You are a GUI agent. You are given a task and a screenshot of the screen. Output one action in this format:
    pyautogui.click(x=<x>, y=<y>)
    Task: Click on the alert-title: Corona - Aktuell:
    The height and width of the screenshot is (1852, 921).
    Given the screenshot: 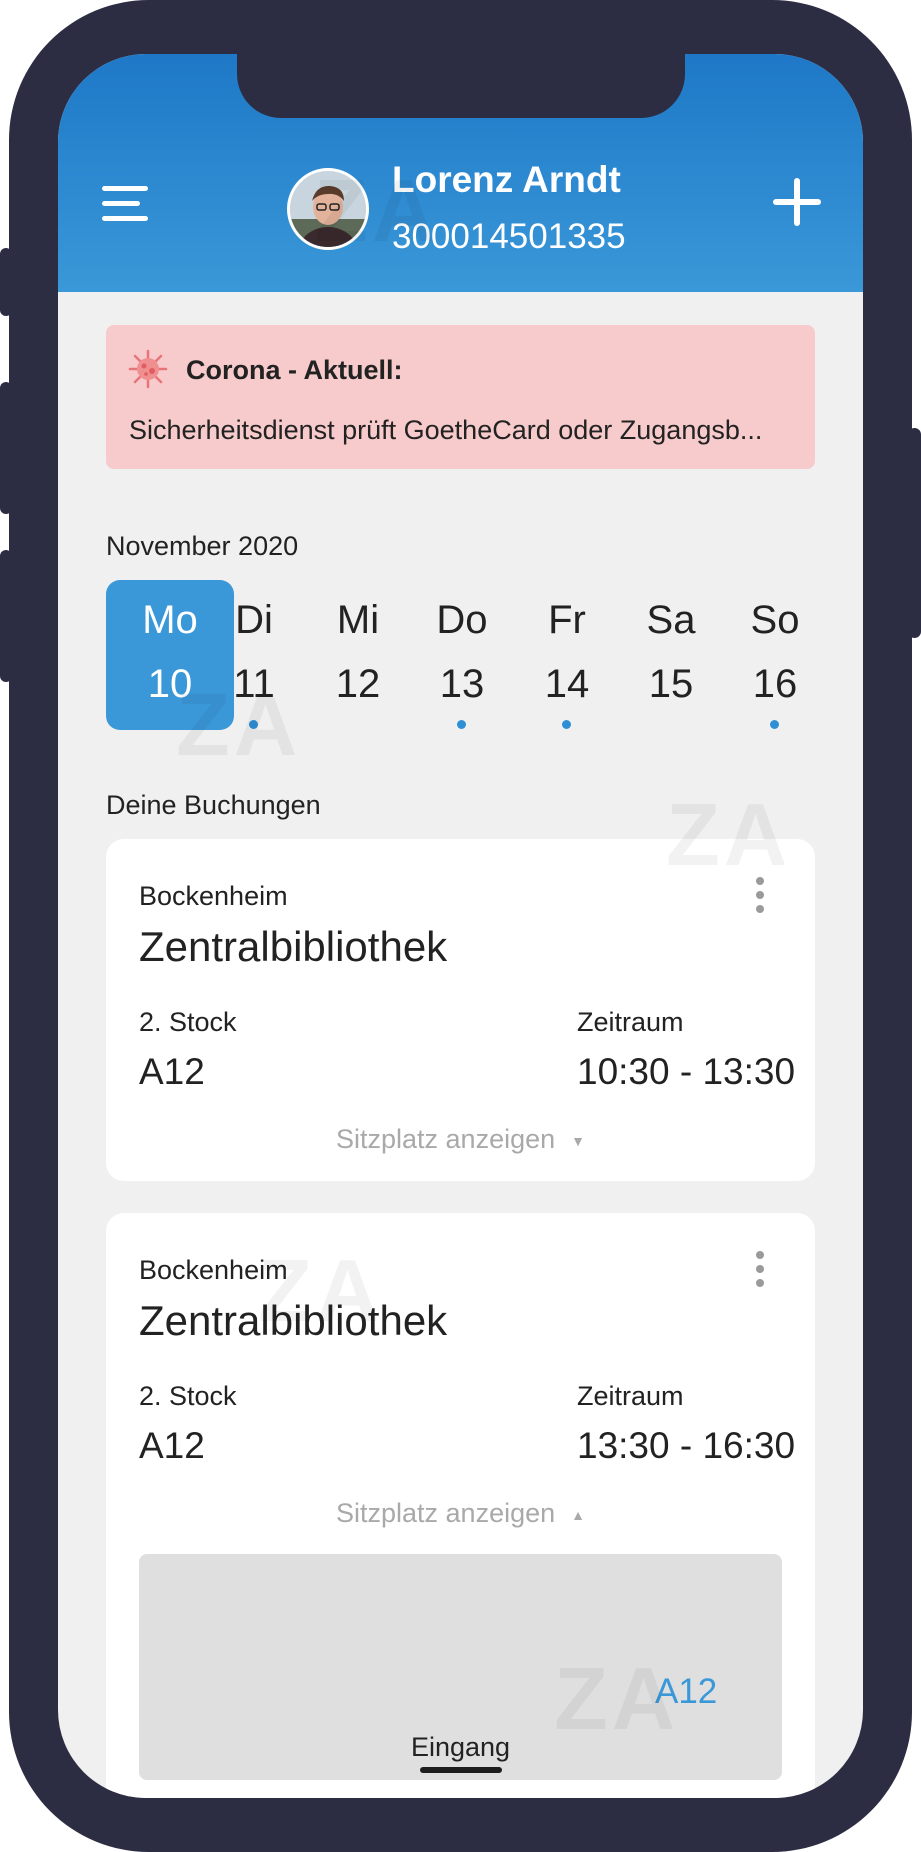 What is the action you would take?
    pyautogui.click(x=294, y=370)
    